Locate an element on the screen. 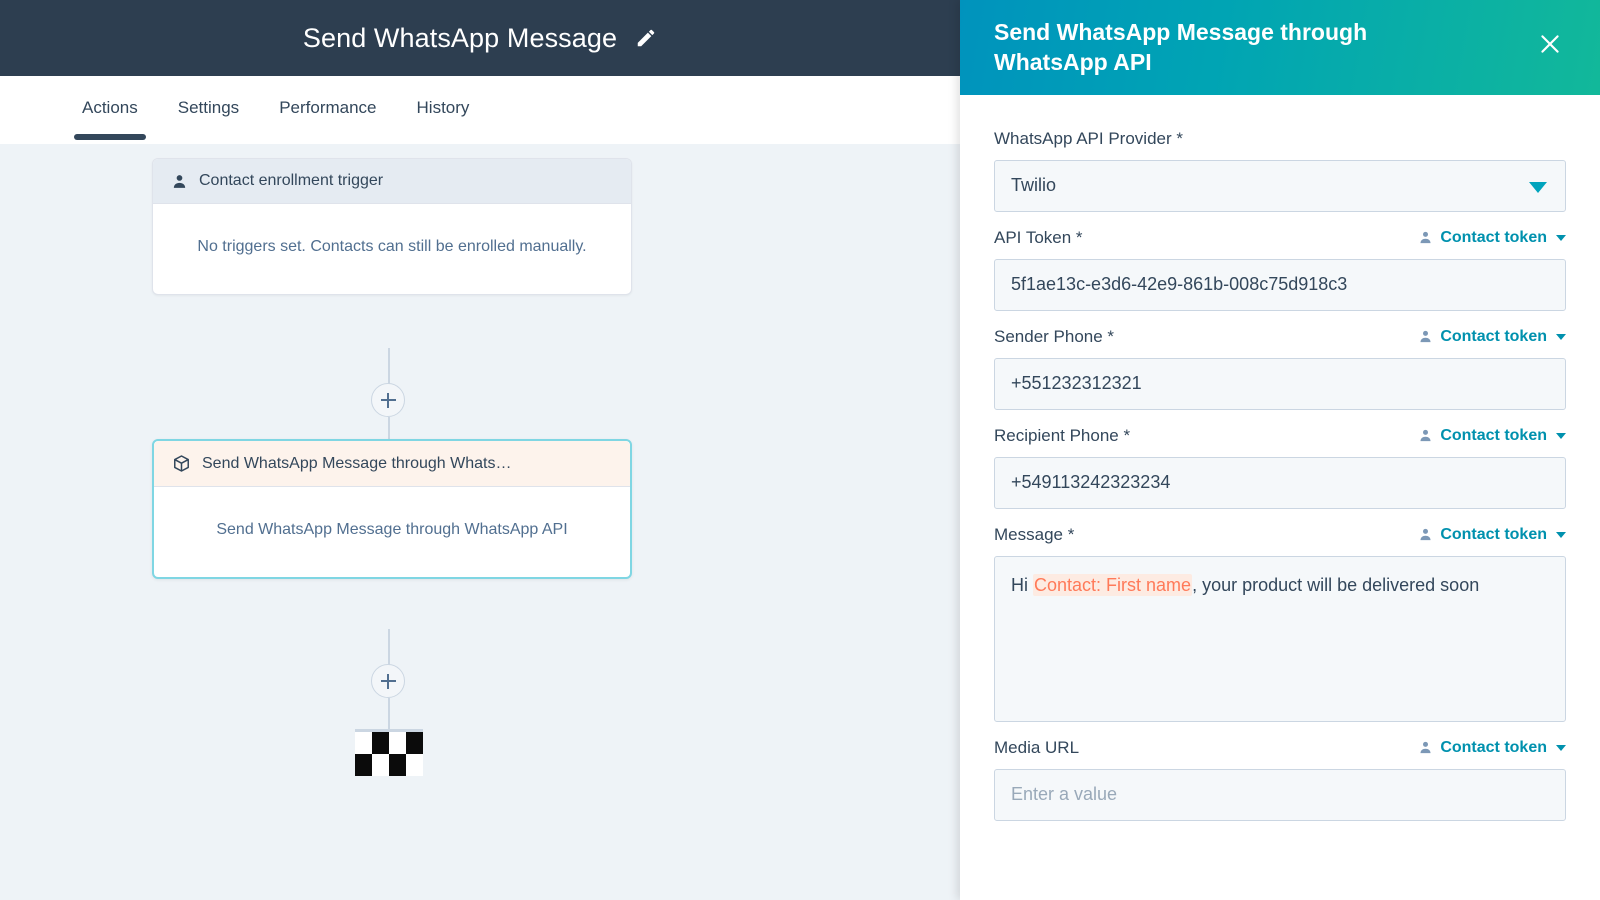  tab-actions-label: Actions is located at coordinates (110, 107).